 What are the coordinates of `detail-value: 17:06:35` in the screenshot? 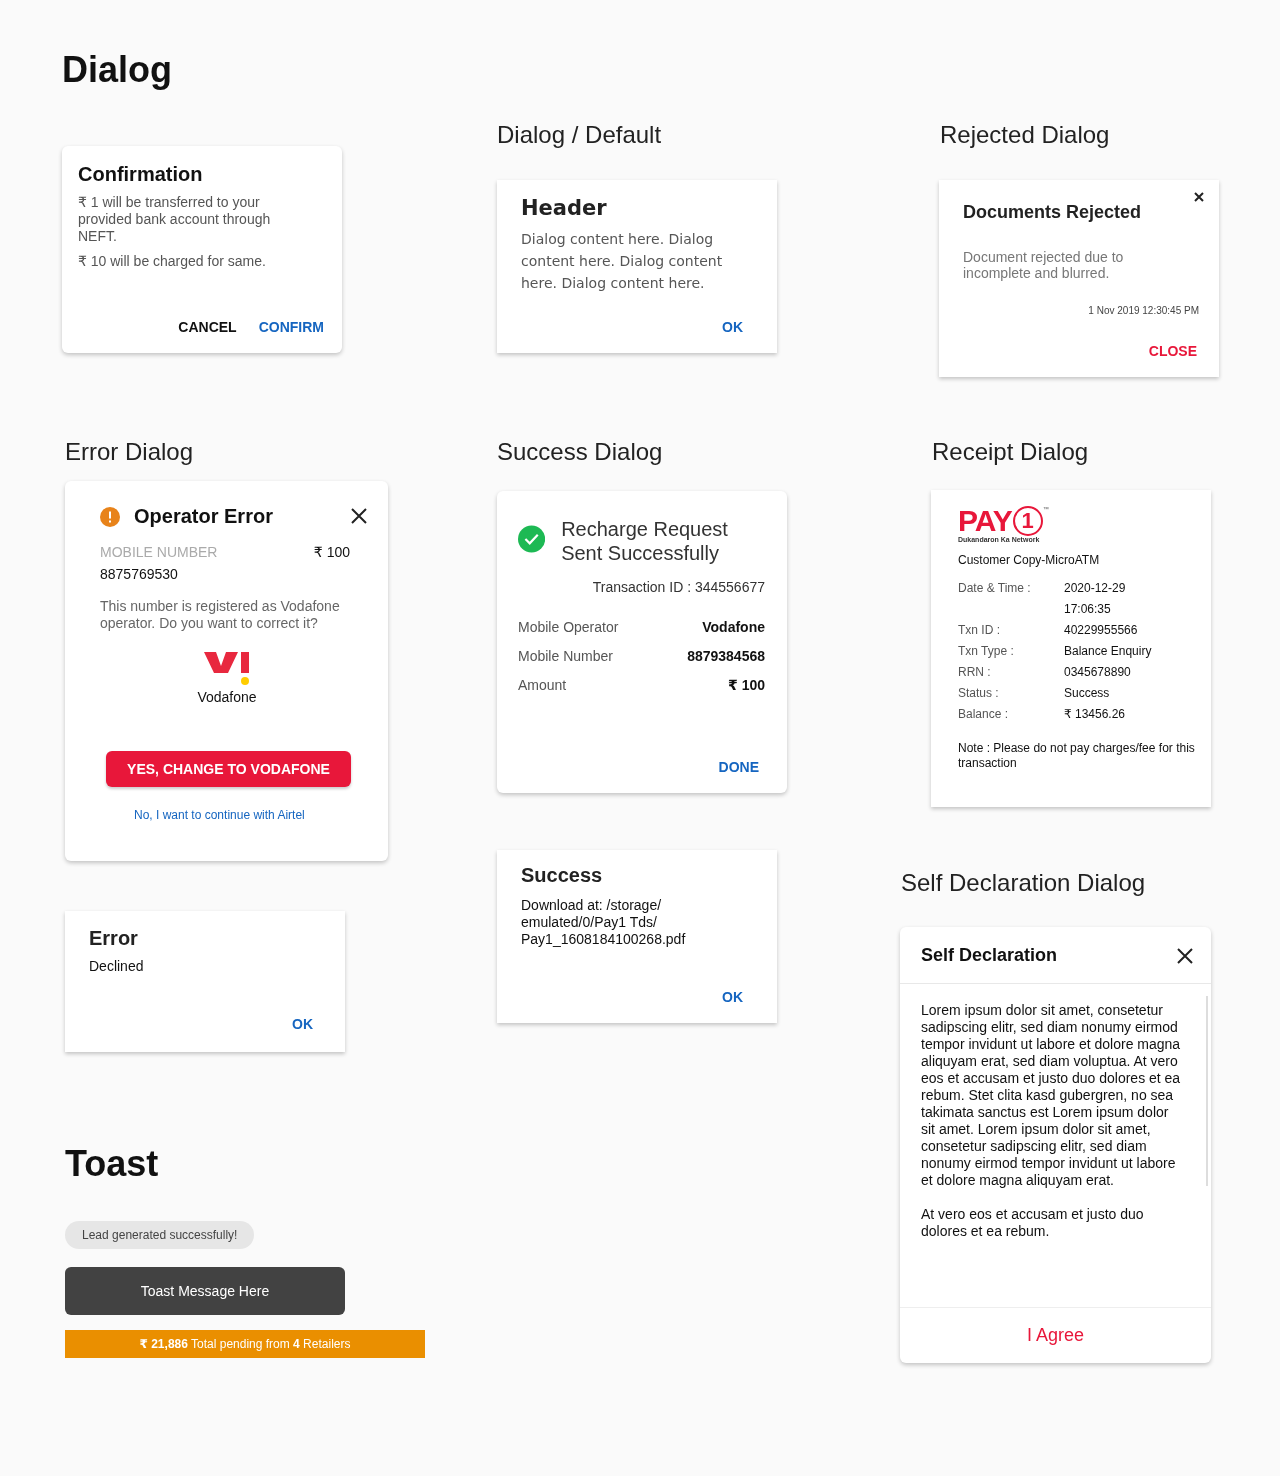 It's located at (1087, 609).